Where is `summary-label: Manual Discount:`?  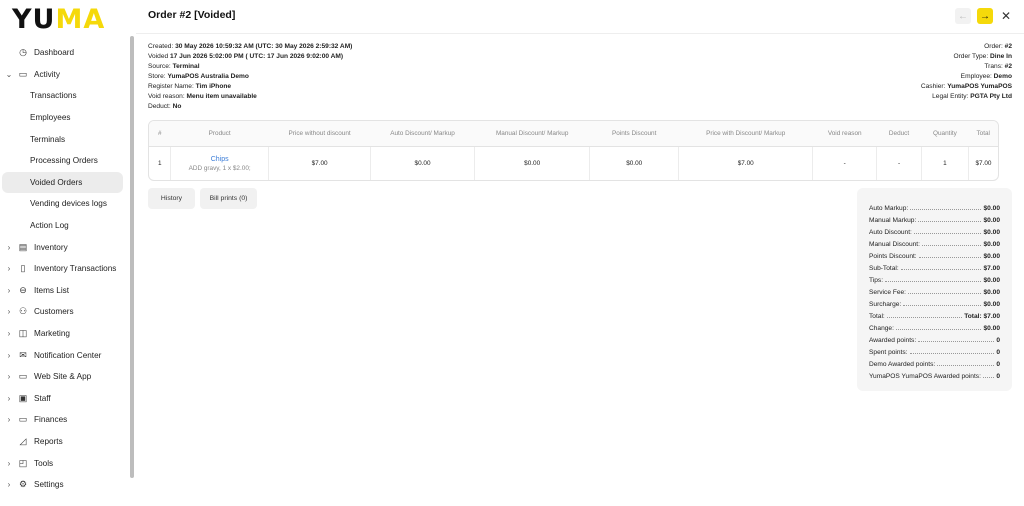 summary-label: Manual Discount: is located at coordinates (894, 244).